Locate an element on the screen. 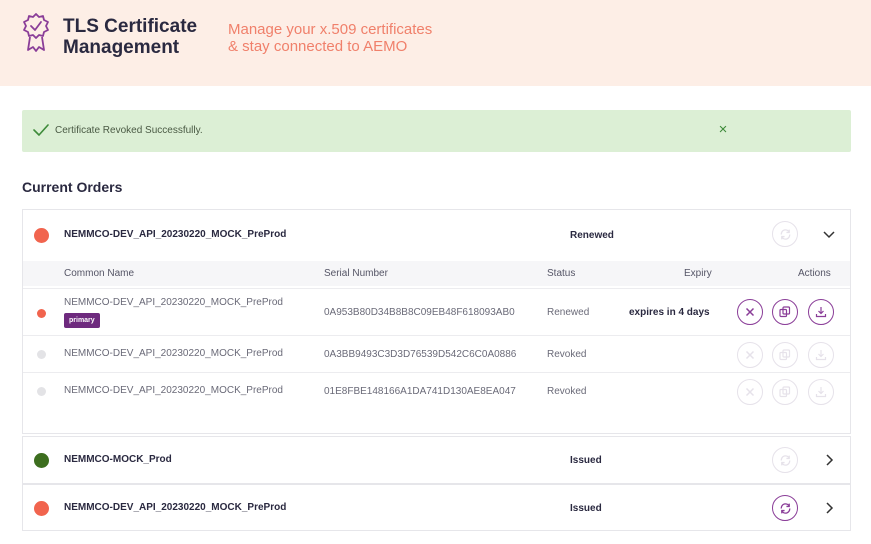 This screenshot has height=544, width=871. certificate-badge-icon is located at coordinates (36, 32).